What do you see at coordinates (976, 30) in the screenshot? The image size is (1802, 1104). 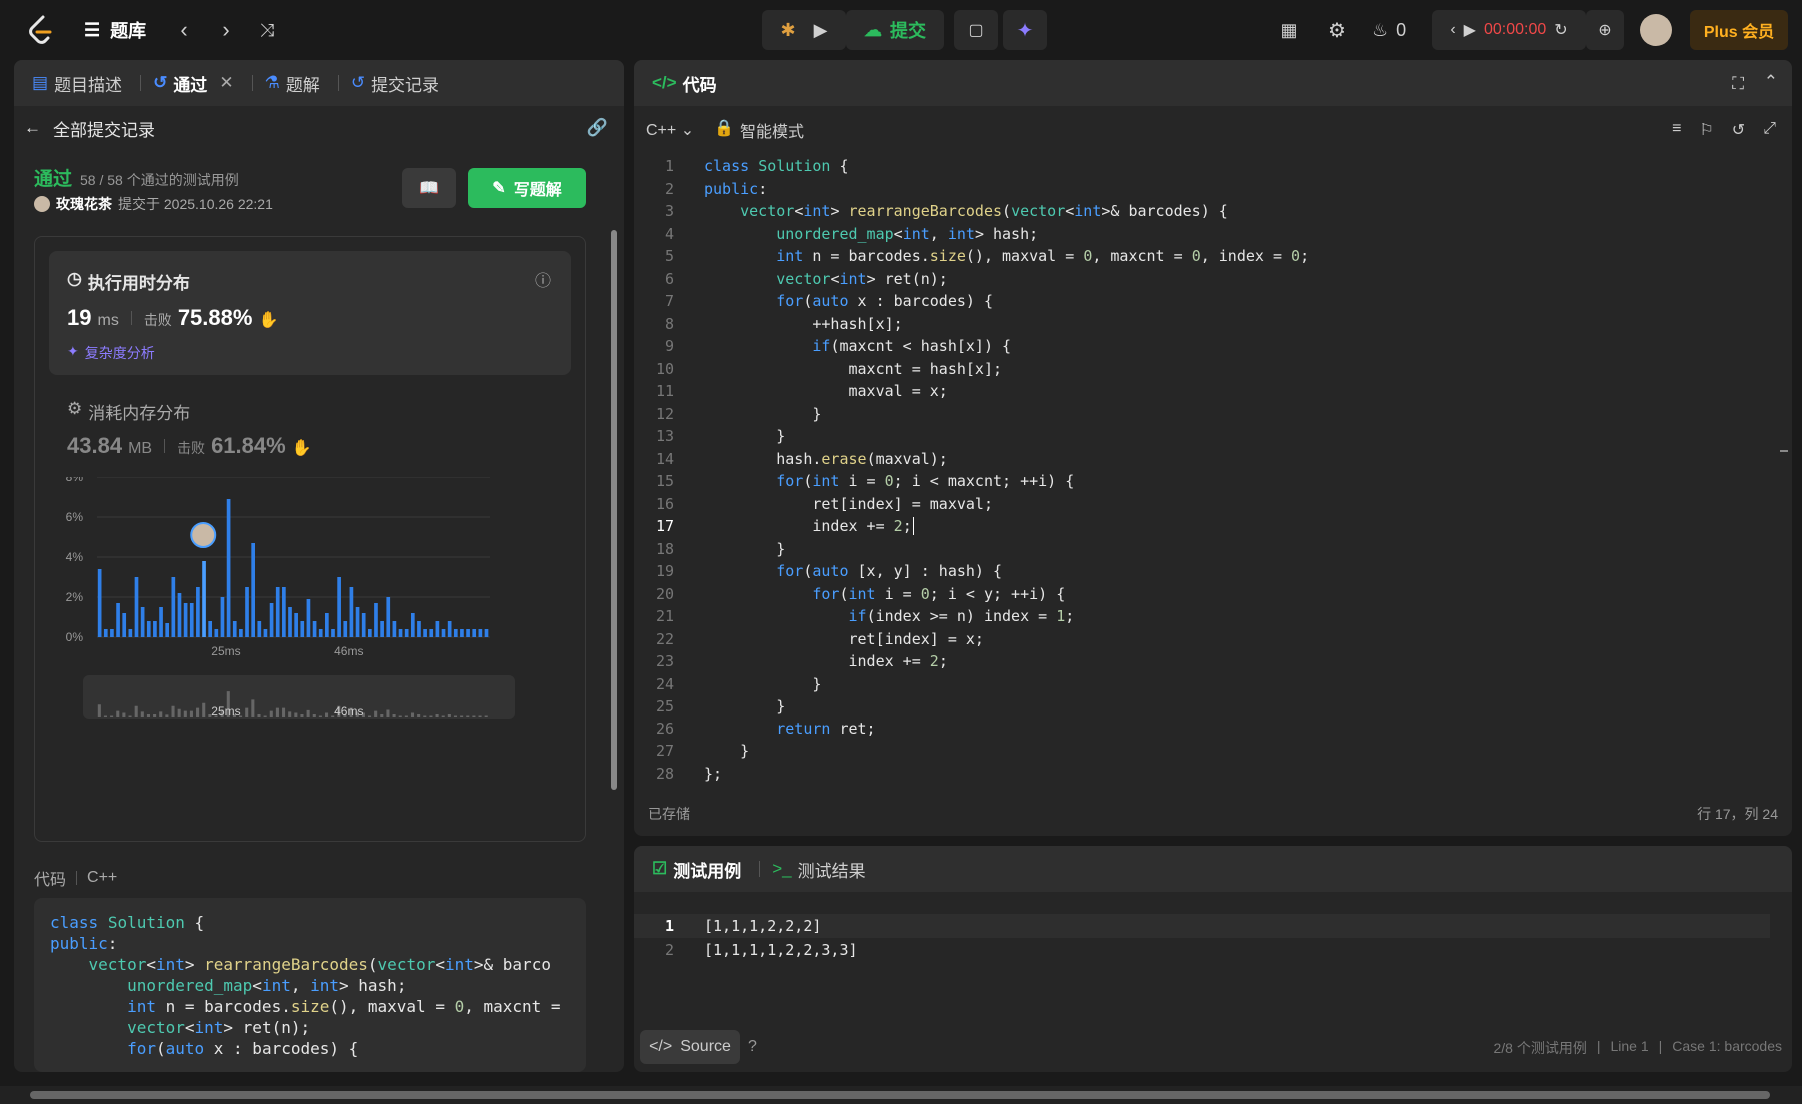 I see `note-icon: ▢` at bounding box center [976, 30].